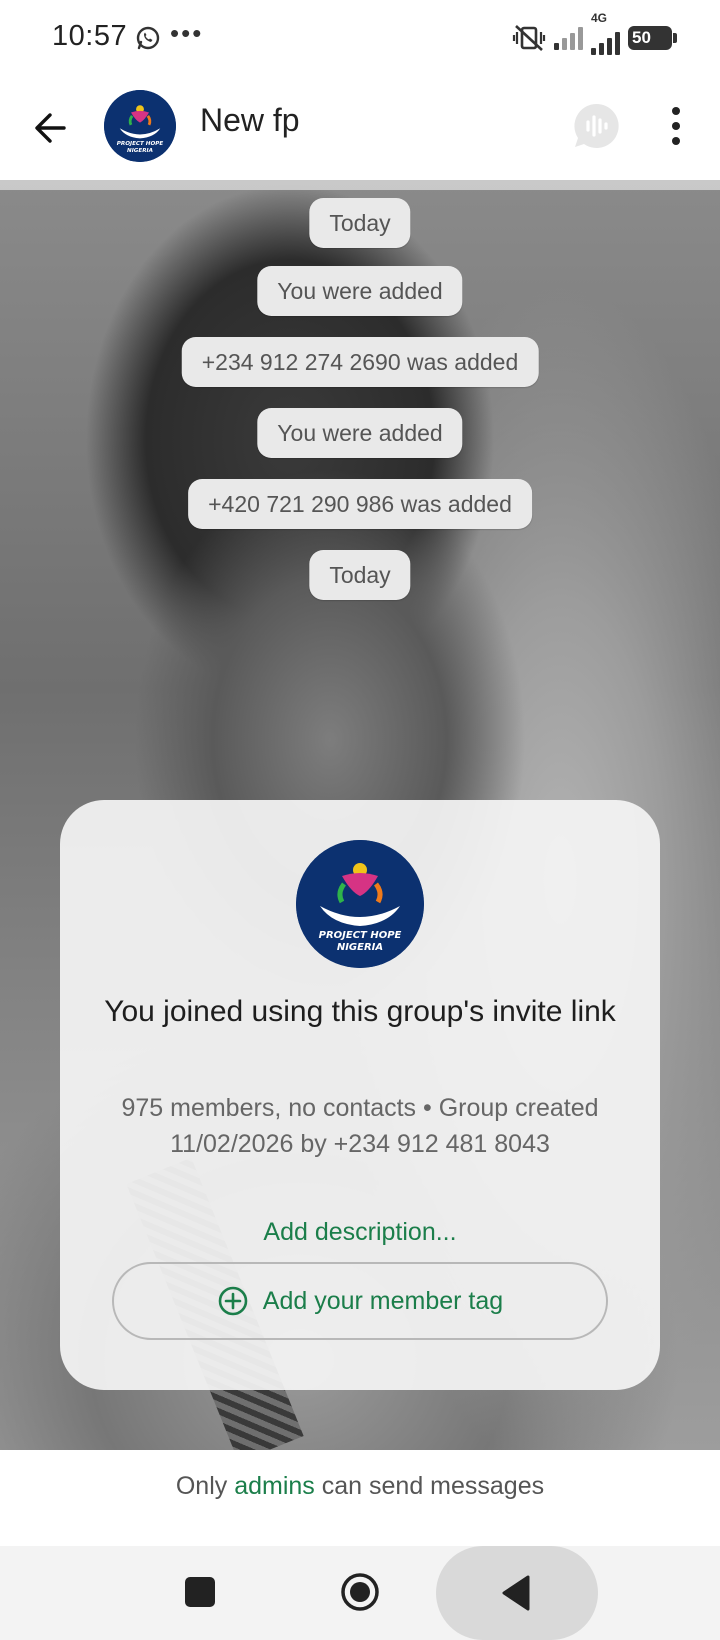  Describe the element at coordinates (90, 36) in the screenshot. I see `status-time: 10:57` at that location.